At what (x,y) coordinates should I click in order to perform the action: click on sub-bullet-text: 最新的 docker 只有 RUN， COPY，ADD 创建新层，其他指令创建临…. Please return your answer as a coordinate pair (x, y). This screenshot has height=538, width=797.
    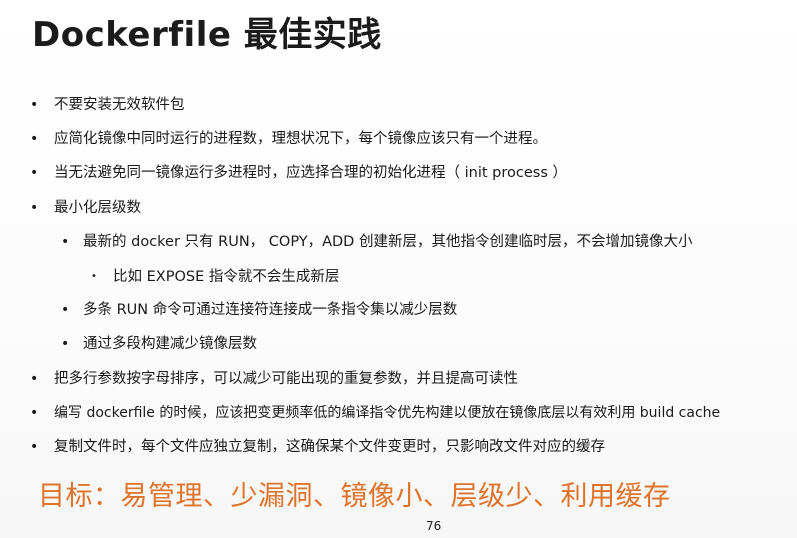
    Looking at the image, I should click on (388, 242).